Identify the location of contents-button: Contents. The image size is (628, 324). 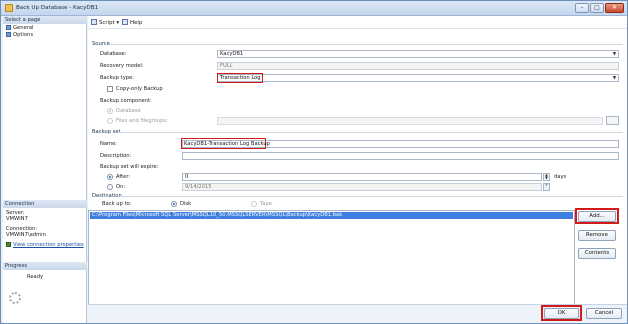
(597, 253).